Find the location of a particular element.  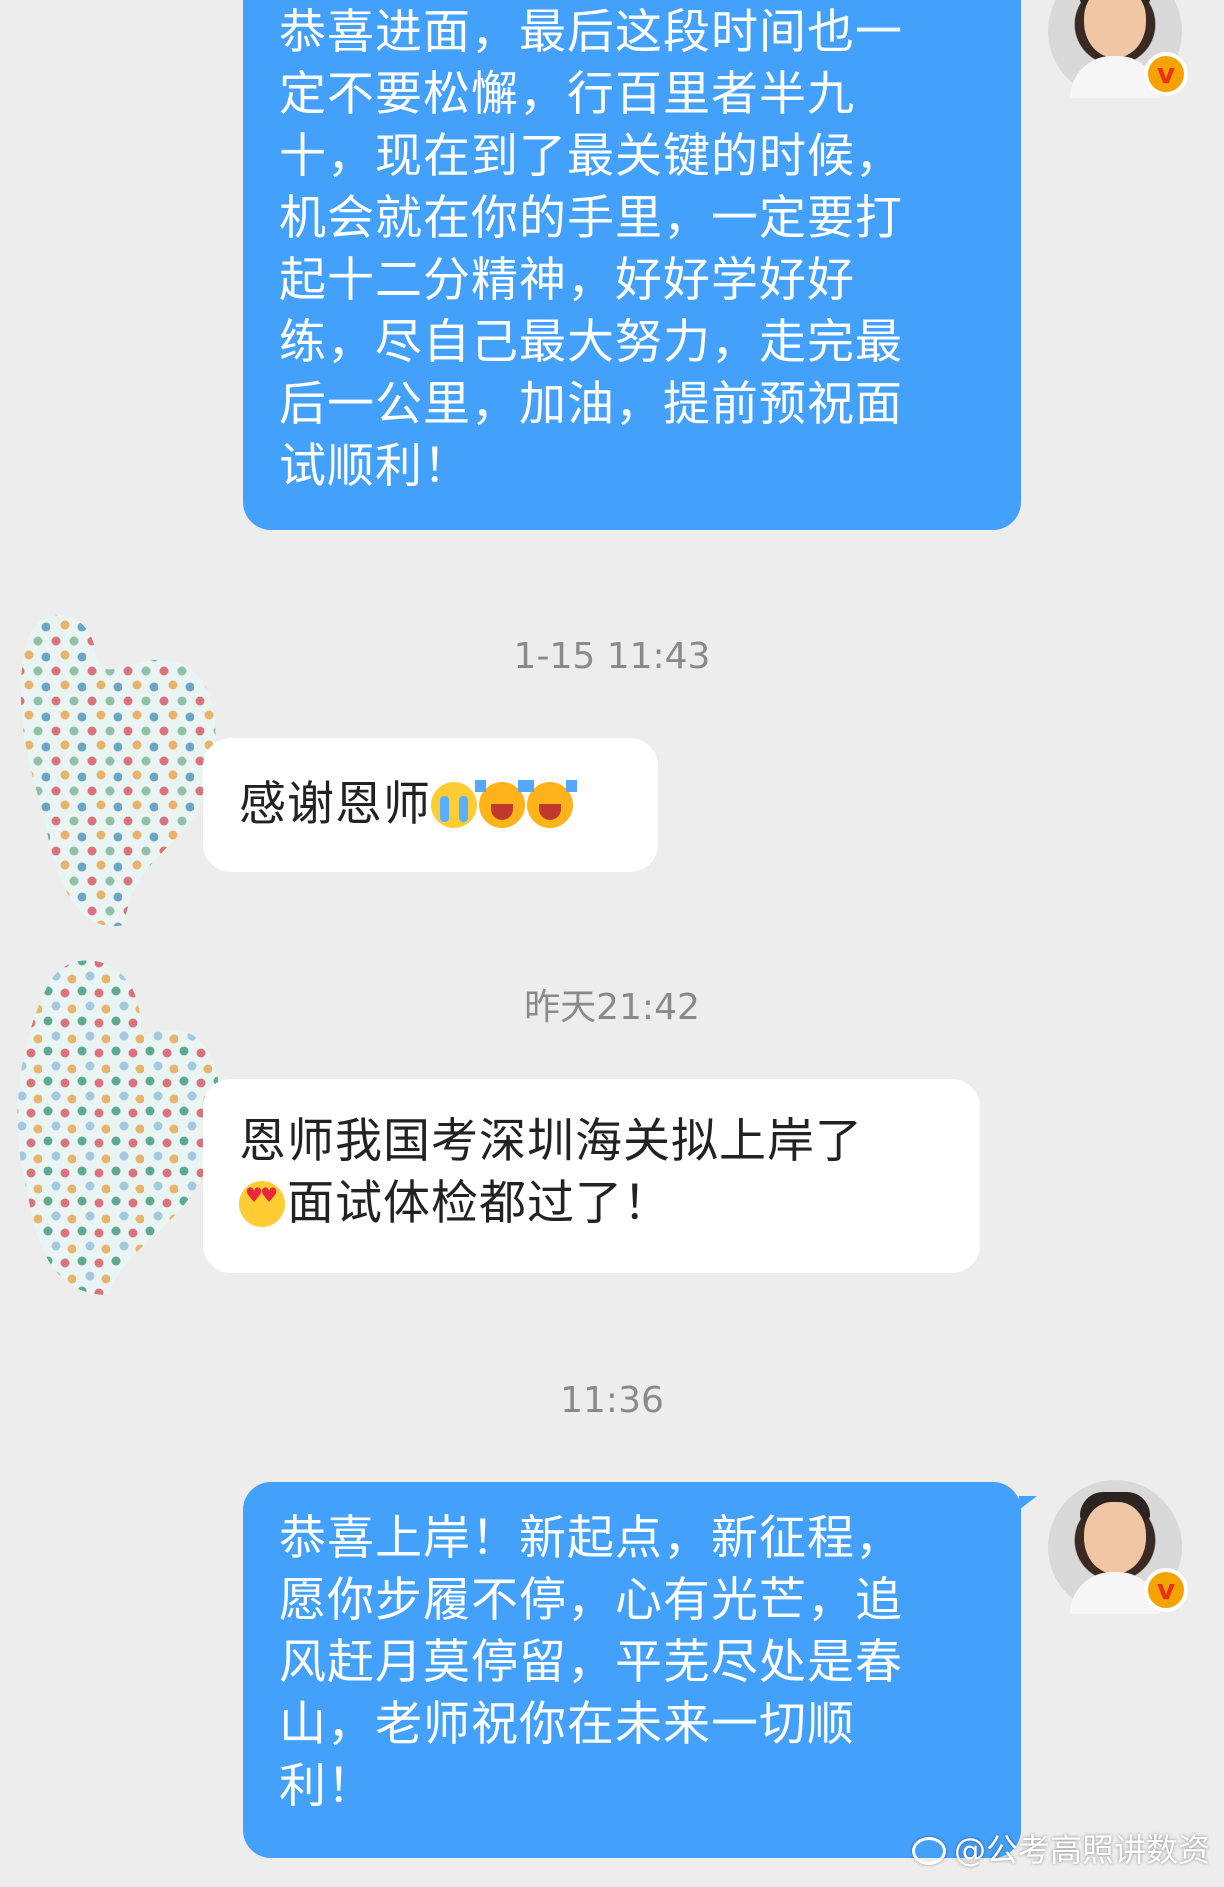

message-line: 十，现在到了最关键的时候， is located at coordinates (591, 156).